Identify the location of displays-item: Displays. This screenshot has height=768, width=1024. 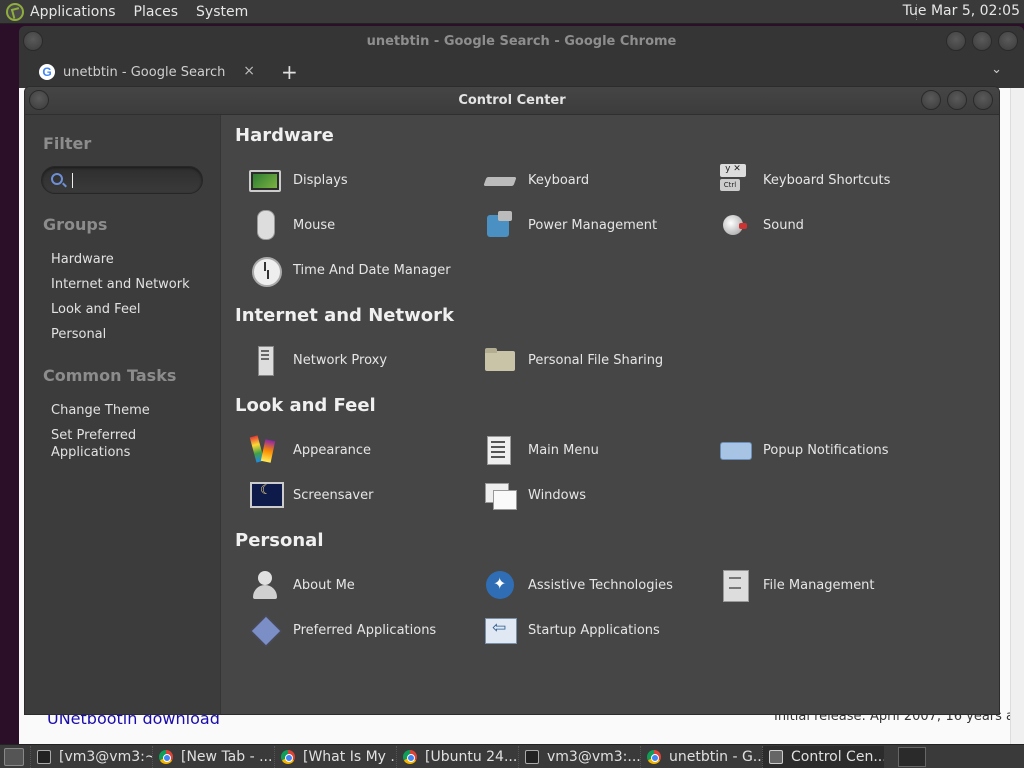
(359, 180).